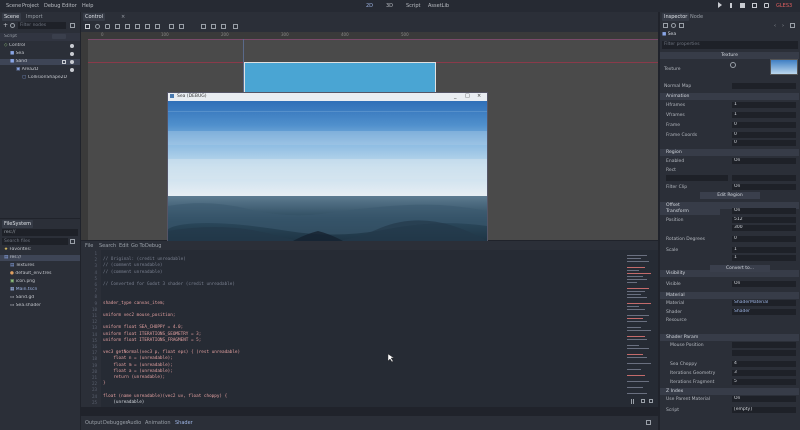 The width and height of the screenshot is (800, 430). What do you see at coordinates (235, 26) in the screenshot?
I see `view-icon` at bounding box center [235, 26].